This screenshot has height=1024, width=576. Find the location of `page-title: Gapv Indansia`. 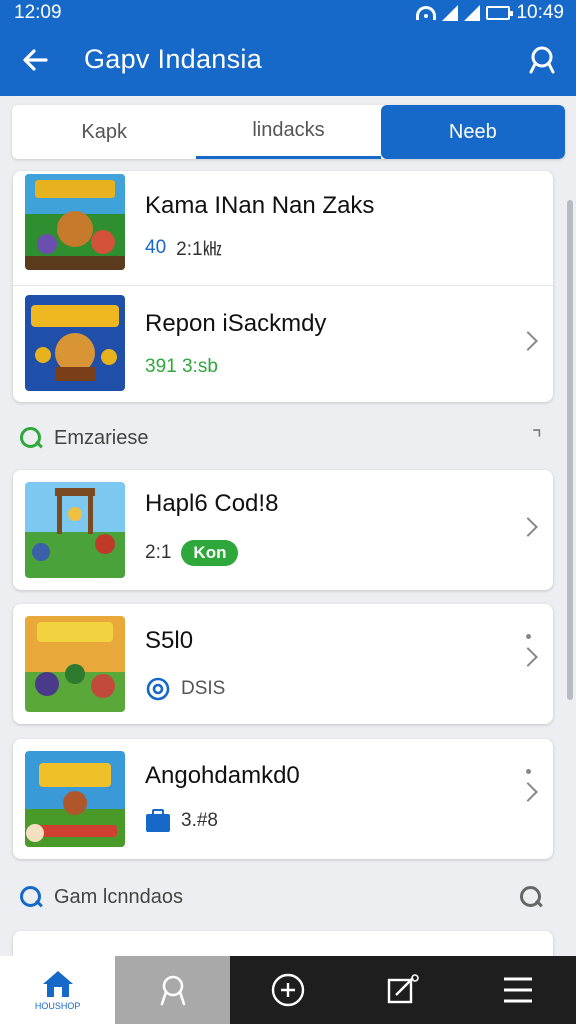

page-title: Gapv Indansia is located at coordinates (173, 59).